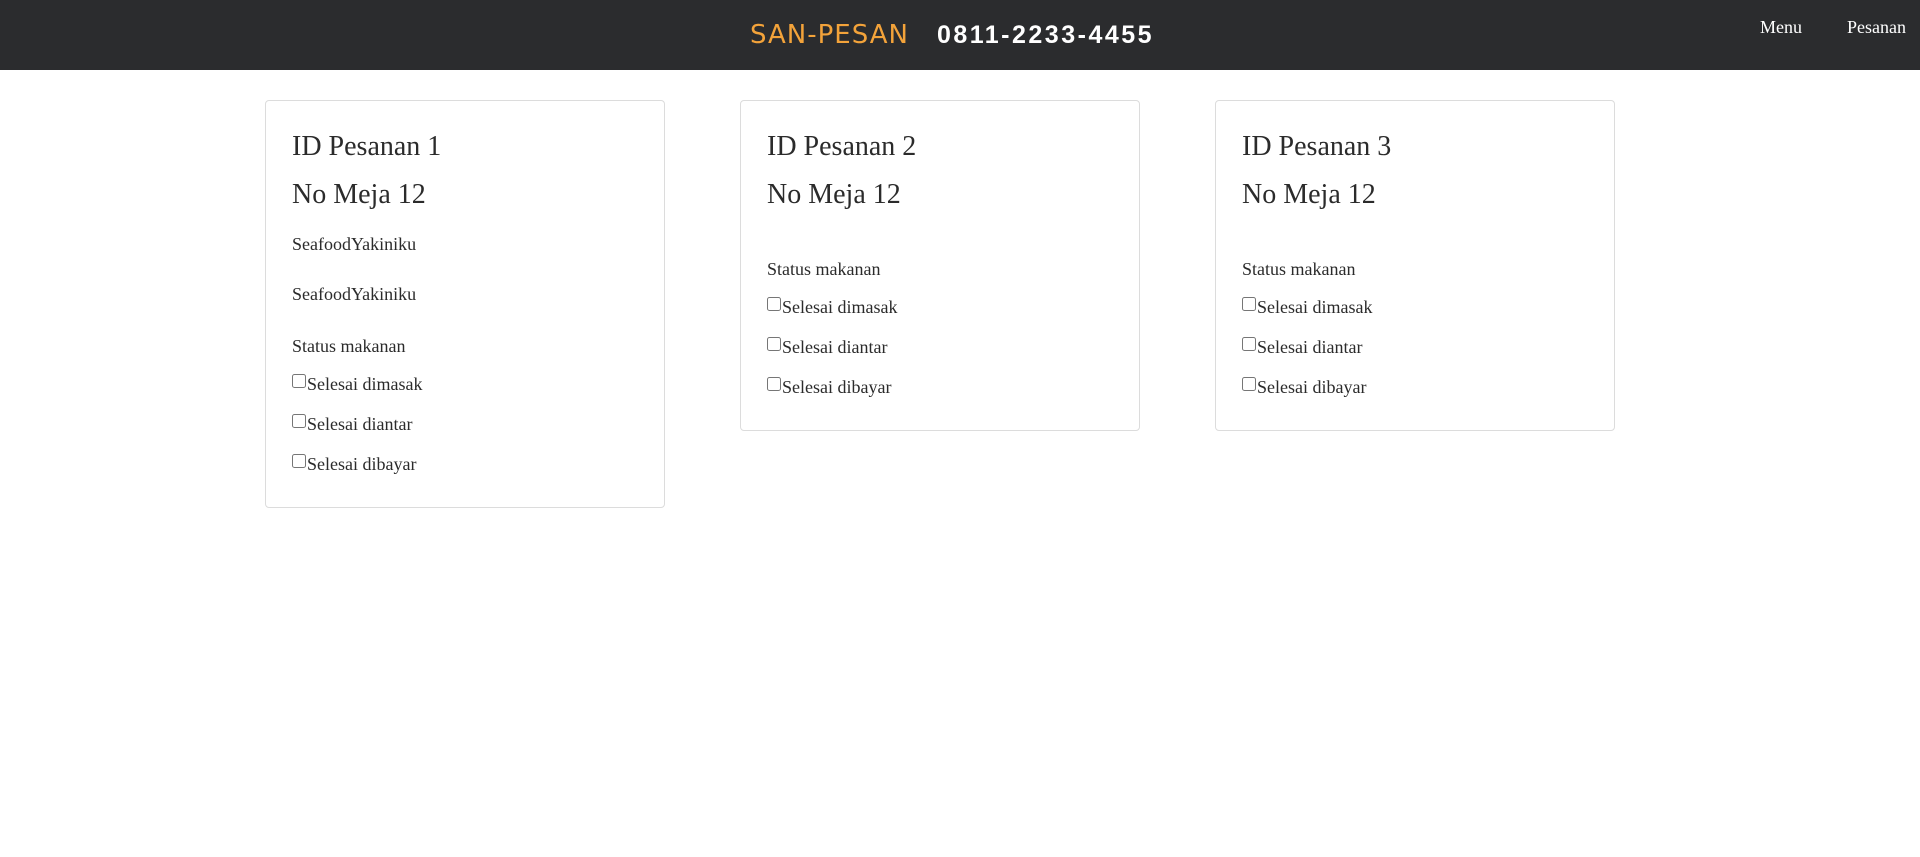 The image size is (1920, 857). I want to click on nav-link-menu: Menu, so click(1781, 27).